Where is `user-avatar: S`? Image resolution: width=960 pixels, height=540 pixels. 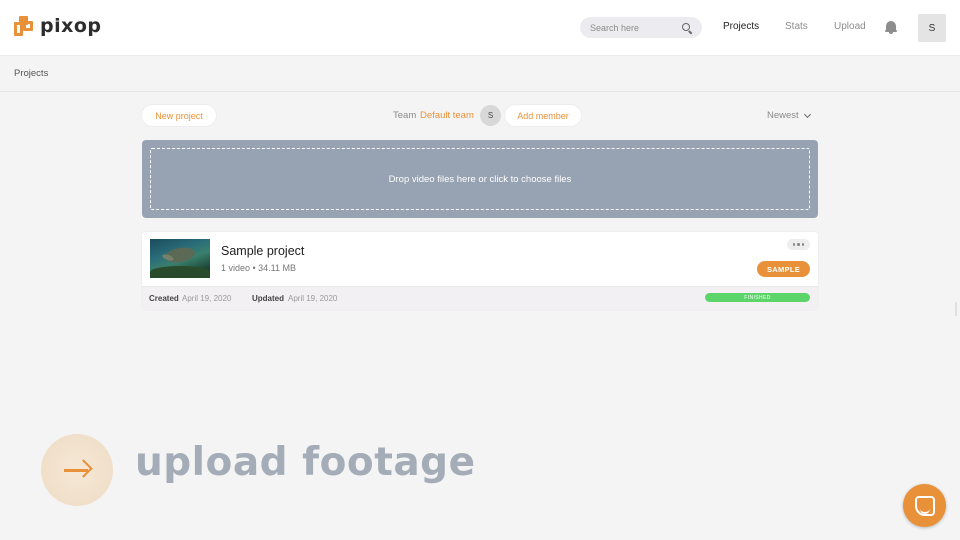
user-avatar: S is located at coordinates (932, 28).